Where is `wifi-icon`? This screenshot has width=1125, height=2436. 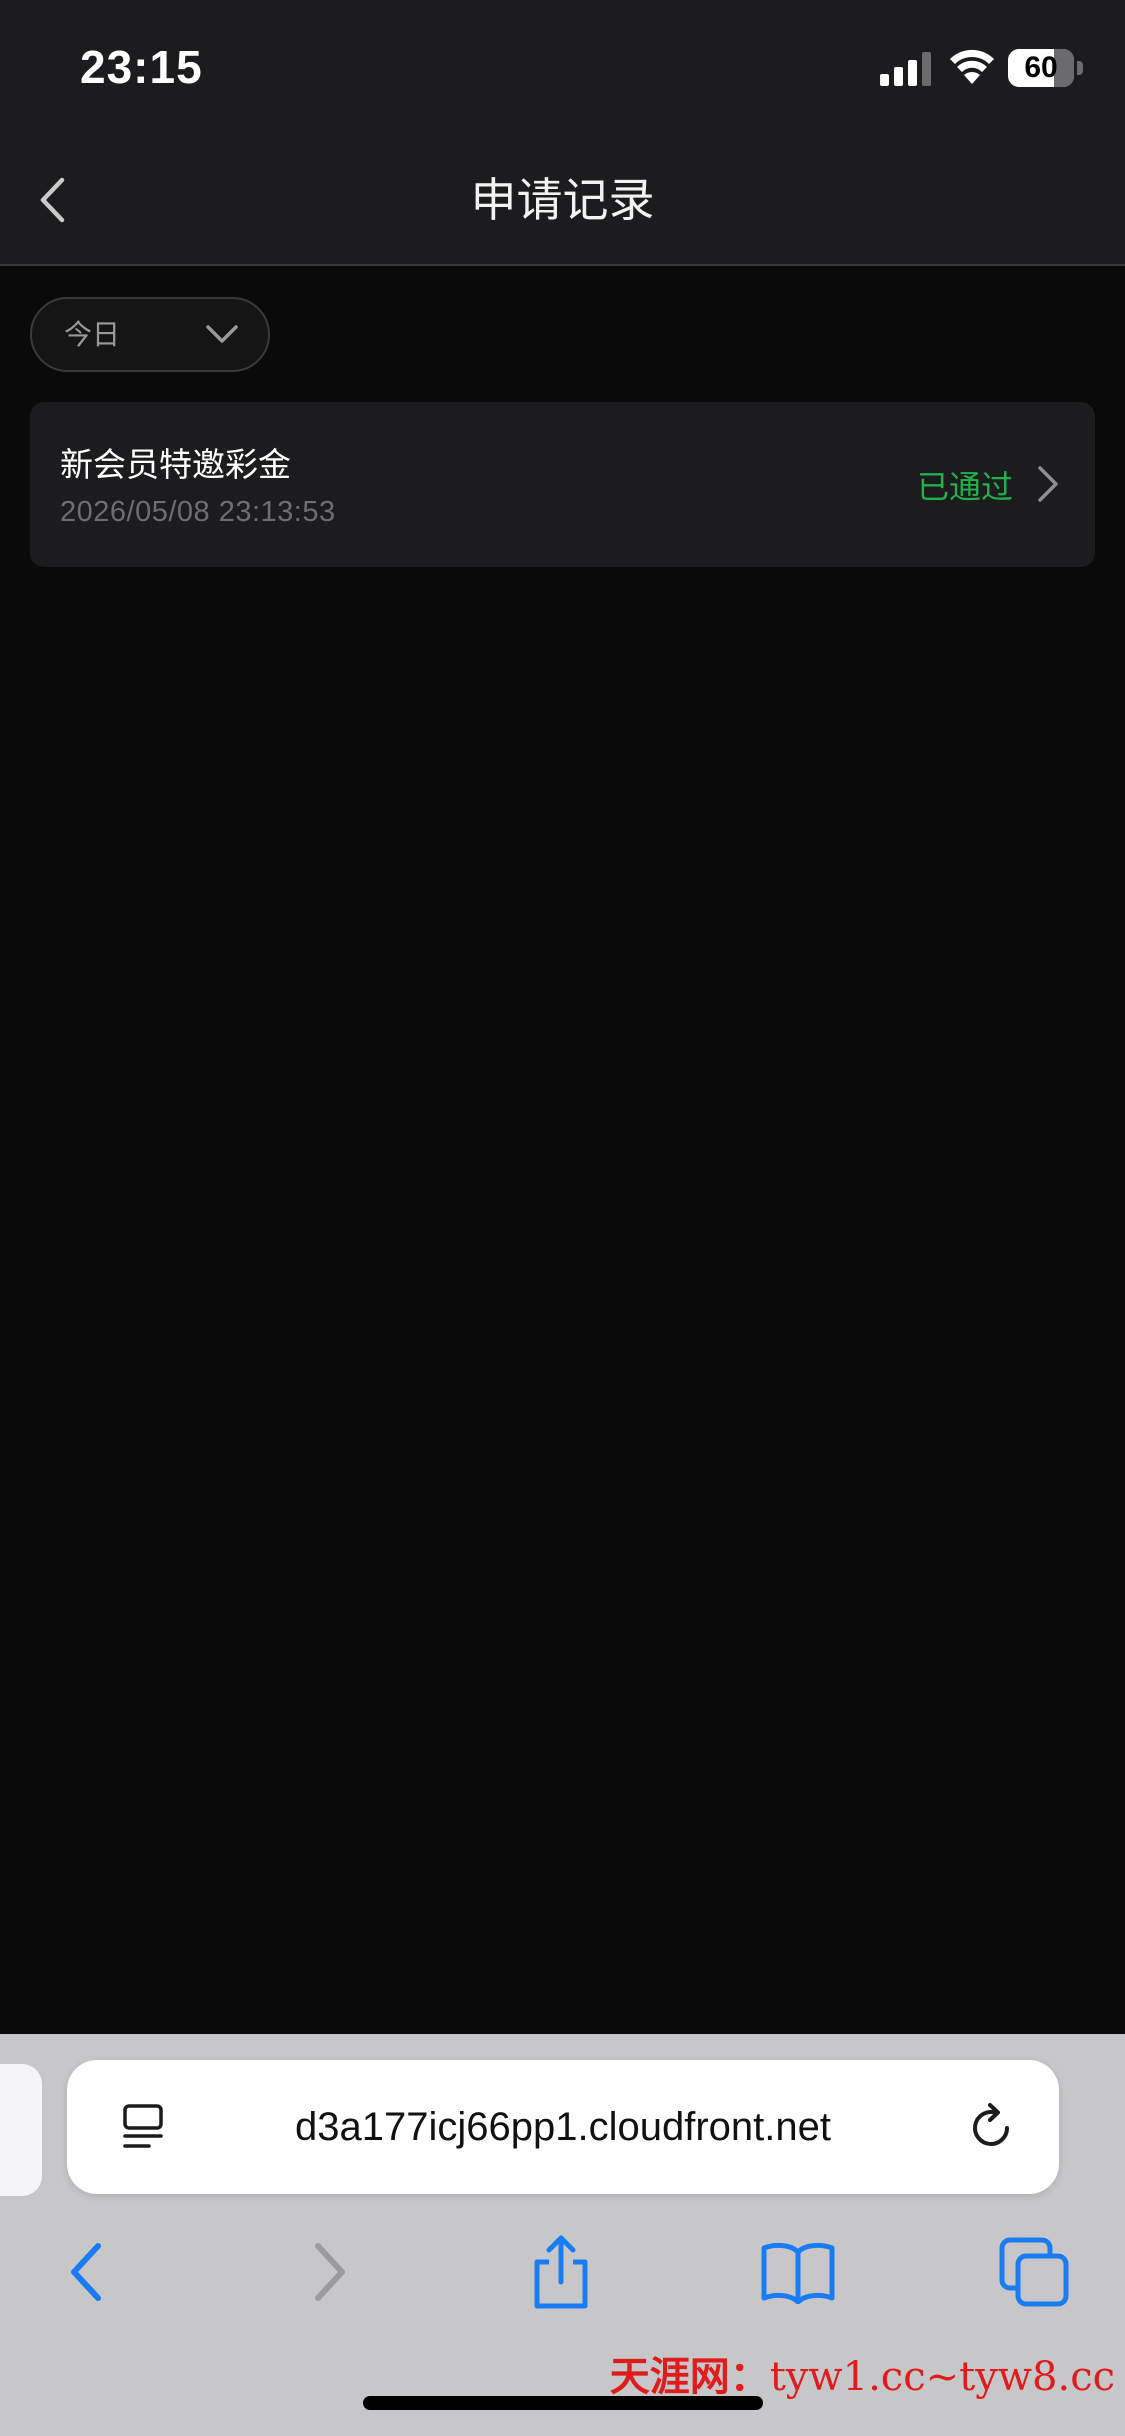 wifi-icon is located at coordinates (972, 66).